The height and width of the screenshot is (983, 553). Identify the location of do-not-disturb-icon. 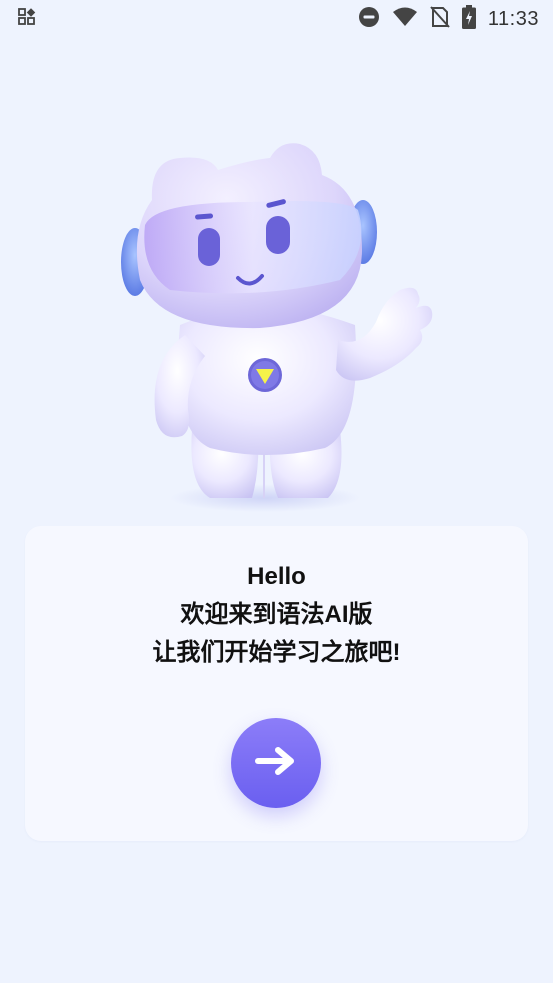
(369, 19).